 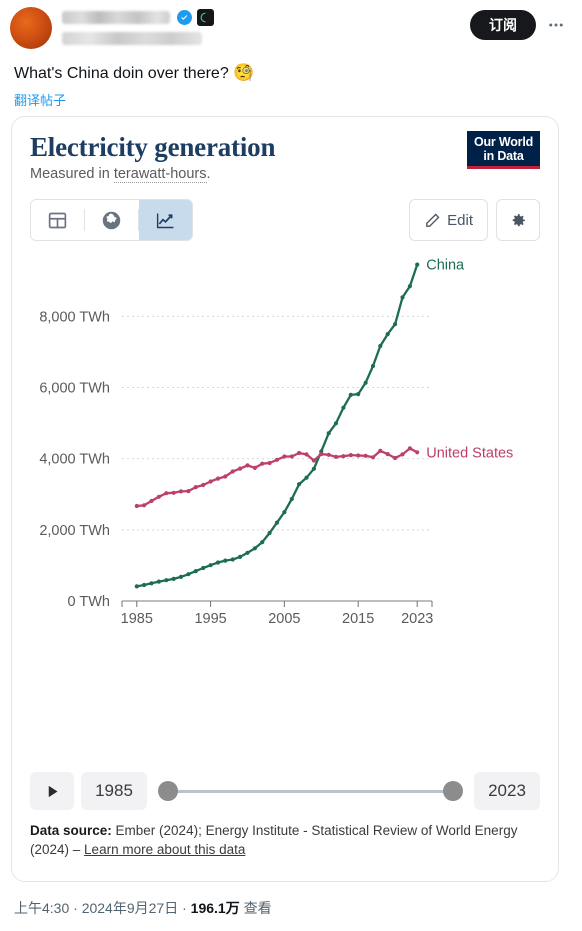 What do you see at coordinates (205, 17) in the screenshot?
I see `affiliate-badge-icon` at bounding box center [205, 17].